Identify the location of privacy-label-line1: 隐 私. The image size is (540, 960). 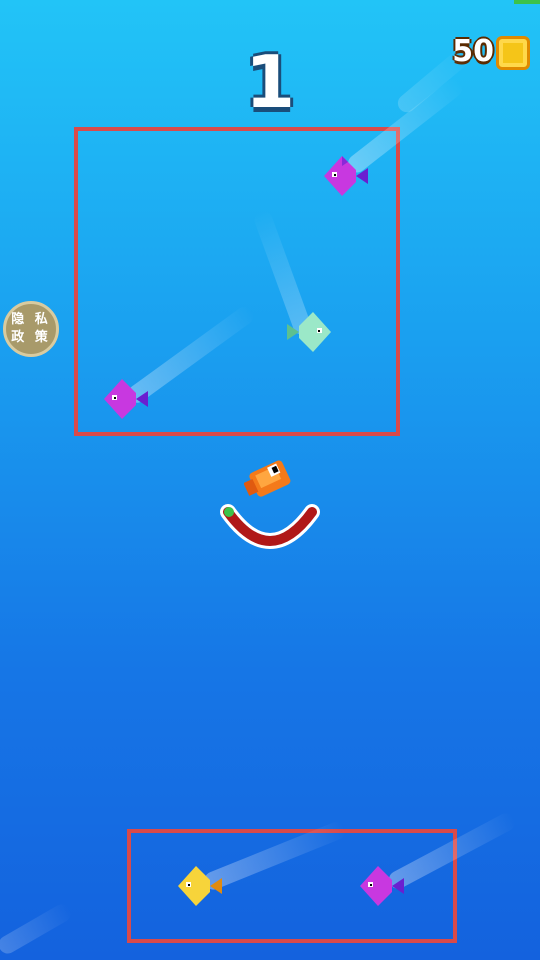
(31, 319).